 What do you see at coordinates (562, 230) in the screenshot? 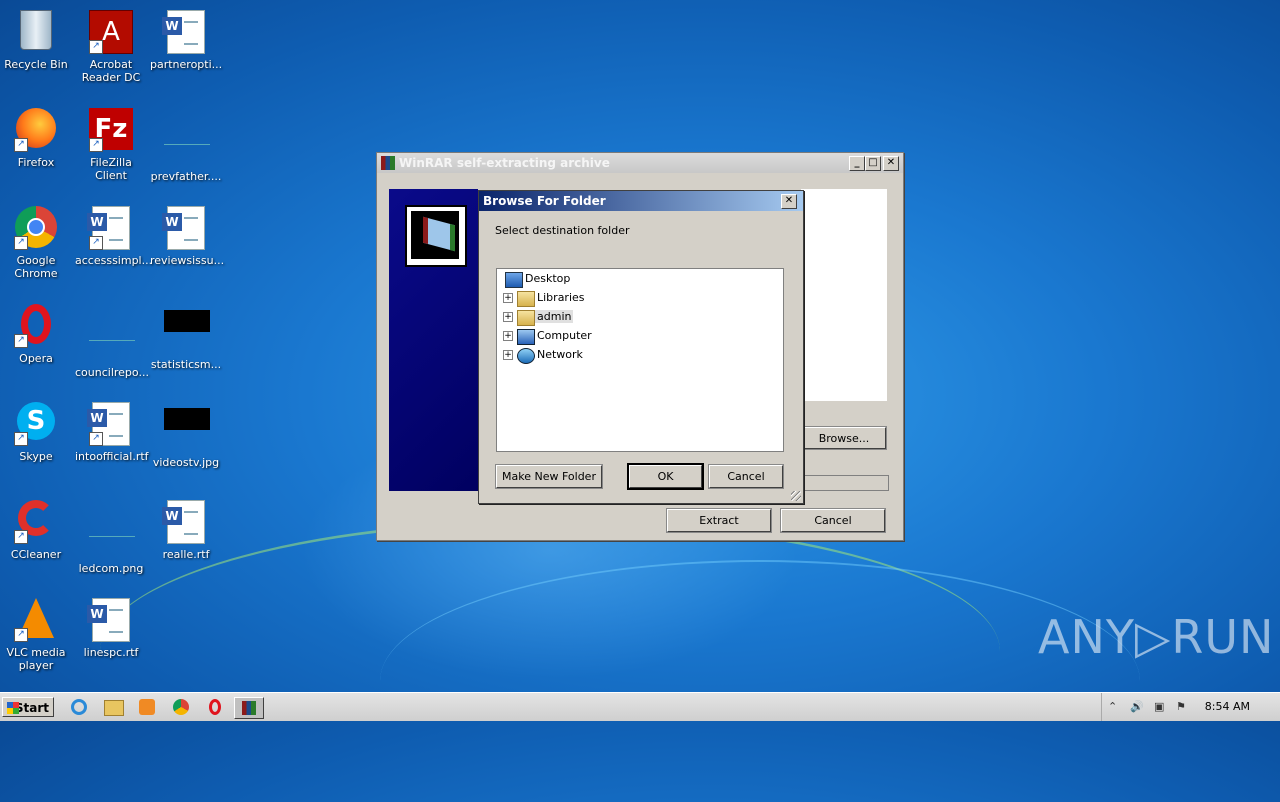
I see `dialog-prompt: Select destination folder` at bounding box center [562, 230].